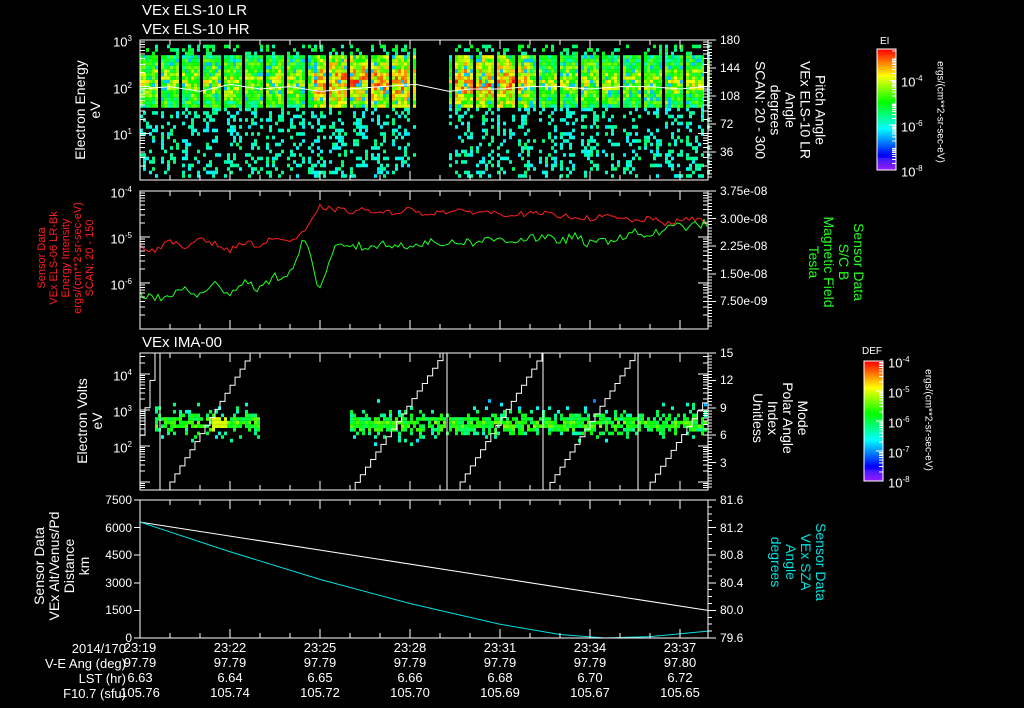 This screenshot has height=708, width=1024. Describe the element at coordinates (78, 258) in the screenshot. I see `axis-label-line: ergs/(cm**2-sr-sec-eV)` at that location.